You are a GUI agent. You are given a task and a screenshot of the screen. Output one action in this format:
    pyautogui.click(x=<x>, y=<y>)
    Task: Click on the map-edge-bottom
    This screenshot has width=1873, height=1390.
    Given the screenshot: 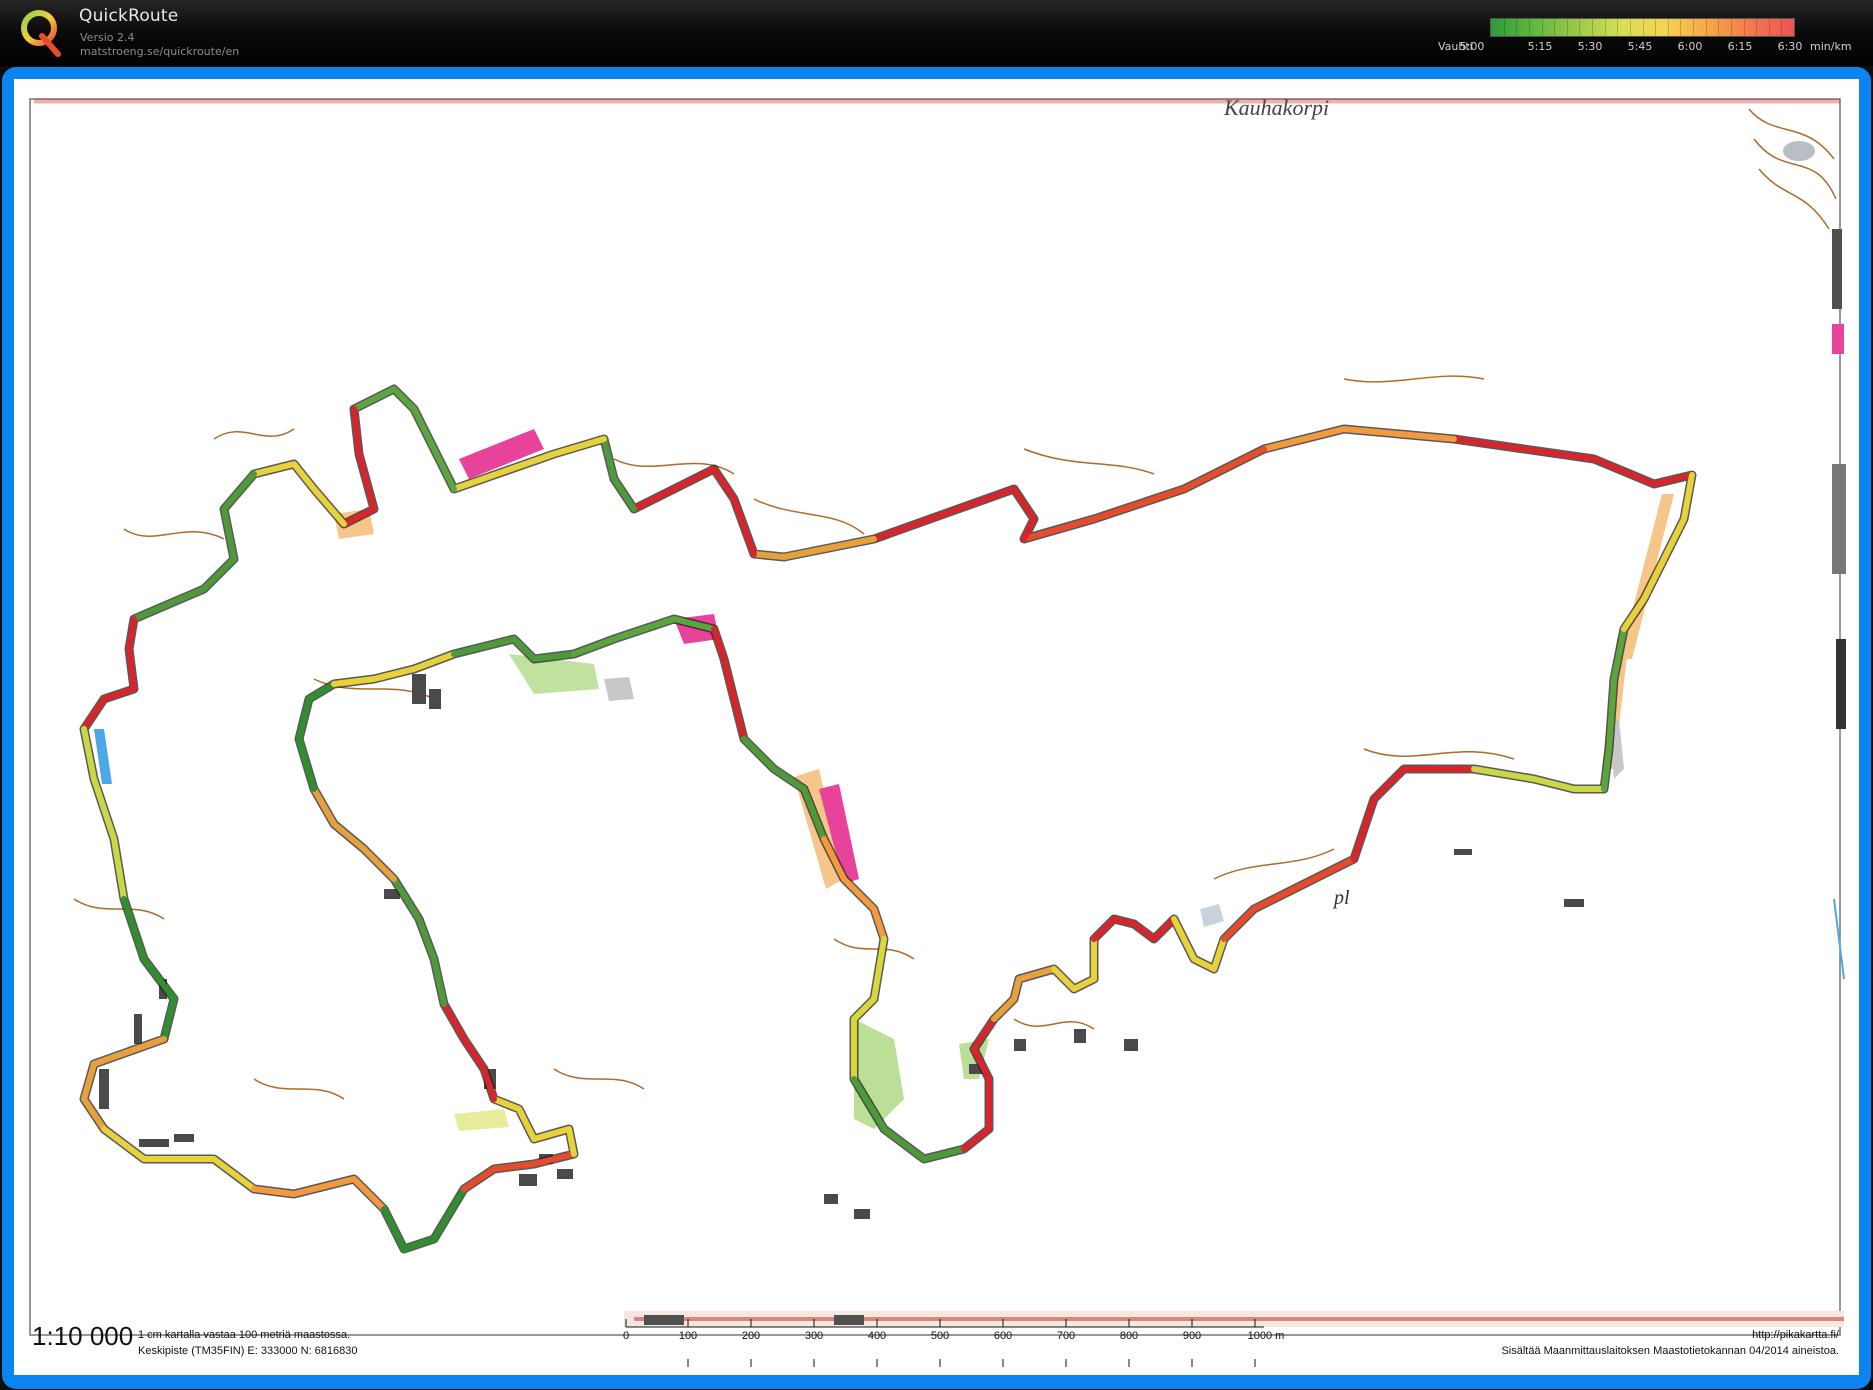 What is the action you would take?
    pyautogui.click(x=1234, y=1319)
    